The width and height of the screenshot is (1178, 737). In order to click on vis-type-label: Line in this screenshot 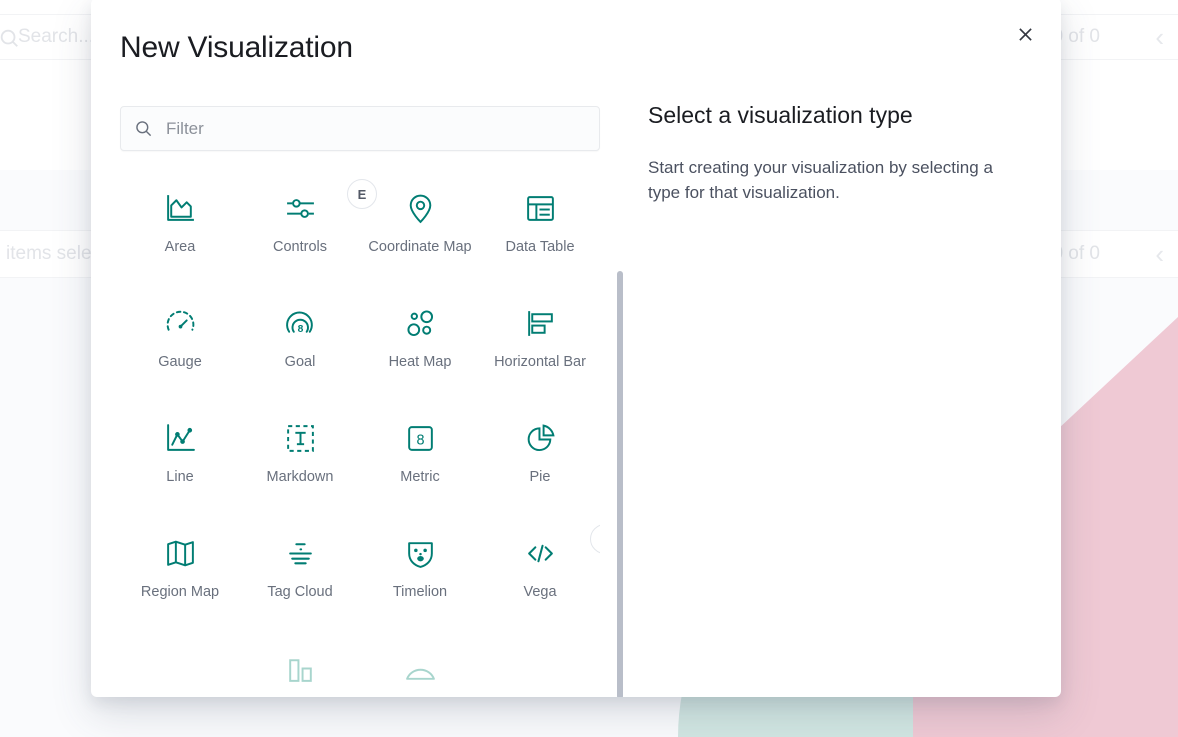, I will do `click(180, 477)`.